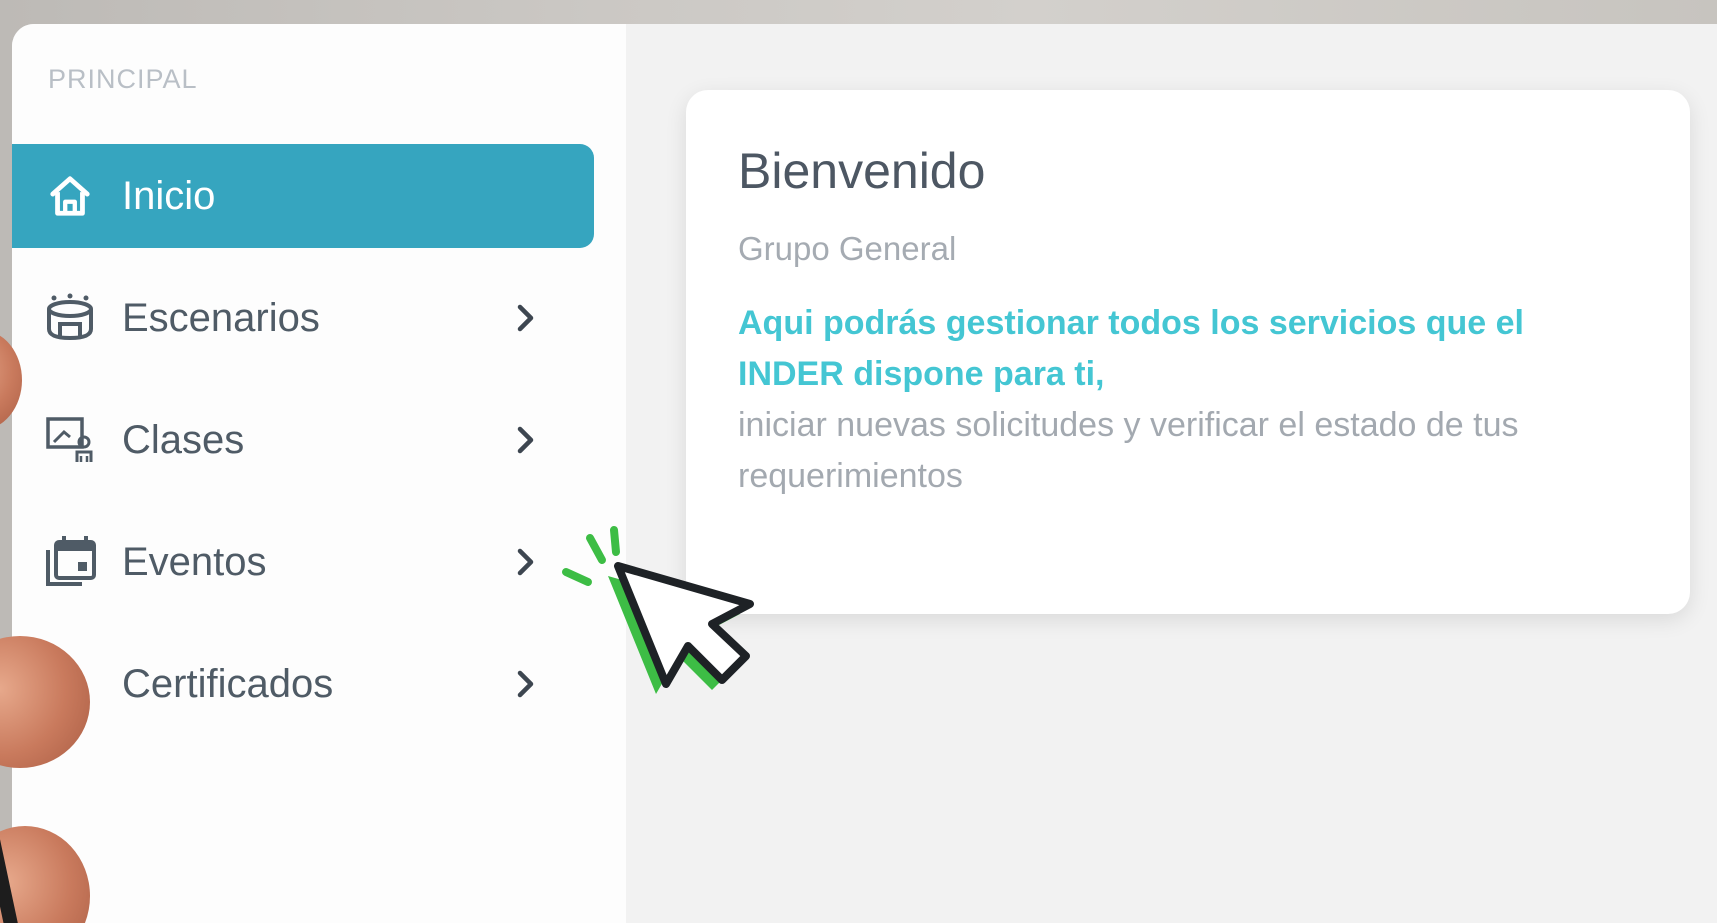 Image resolution: width=1717 pixels, height=923 pixels. I want to click on sidebar-item-clases: Clases, so click(303, 440).